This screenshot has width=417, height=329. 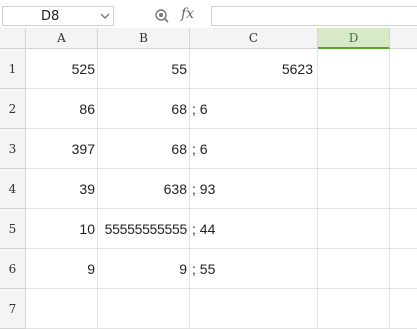 I want to click on column-header-c: C, so click(x=254, y=38).